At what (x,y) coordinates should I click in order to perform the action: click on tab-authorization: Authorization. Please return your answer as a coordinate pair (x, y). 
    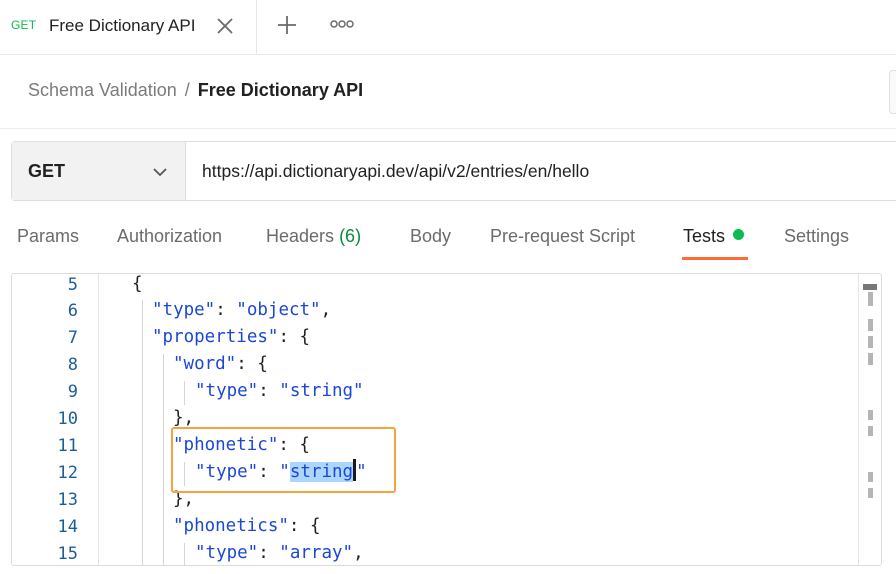
    Looking at the image, I should click on (169, 236).